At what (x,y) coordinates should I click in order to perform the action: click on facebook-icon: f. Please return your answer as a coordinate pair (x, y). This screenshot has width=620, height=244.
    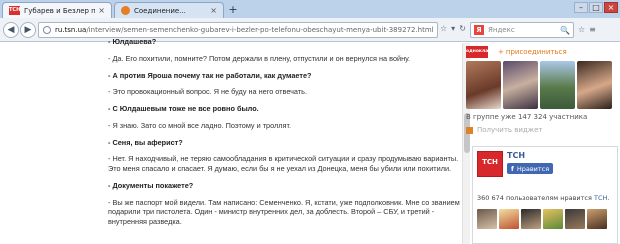
    Looking at the image, I should click on (512, 168).